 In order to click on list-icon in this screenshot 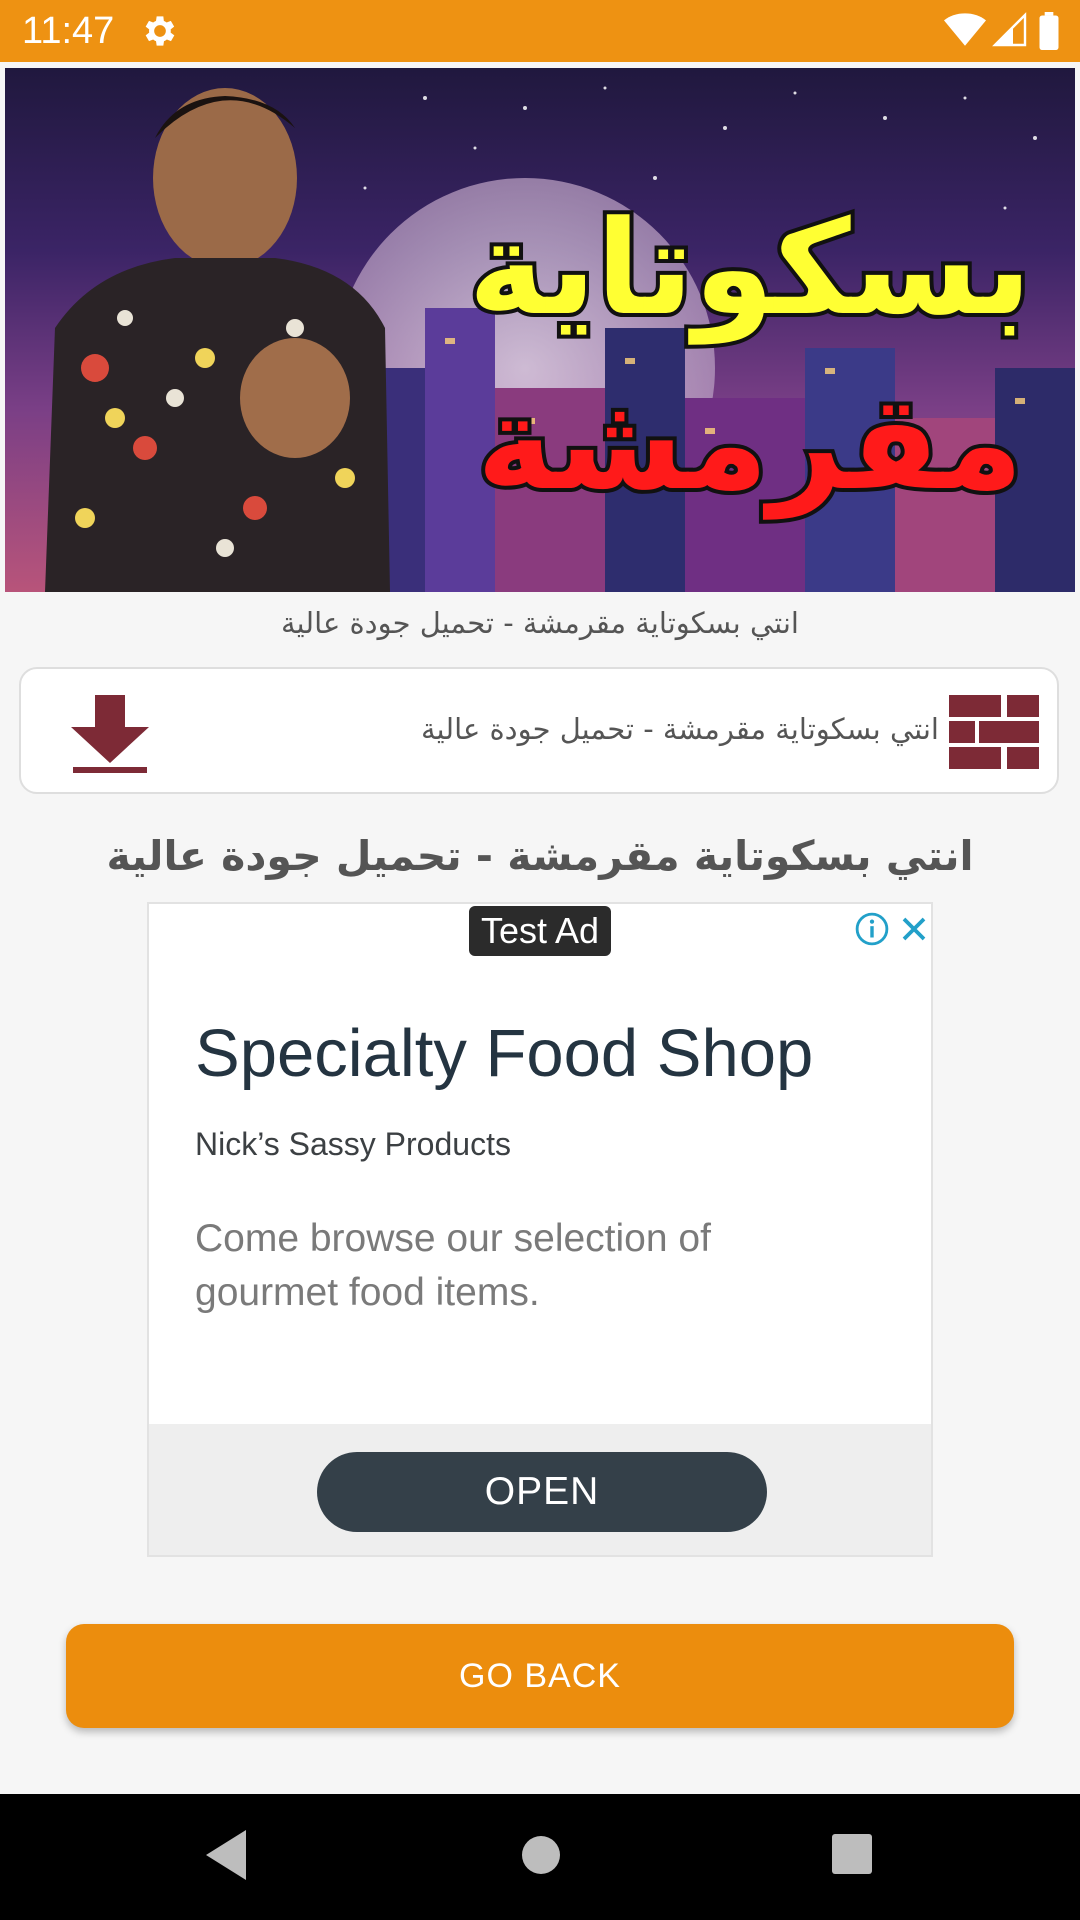, I will do `click(994, 732)`.